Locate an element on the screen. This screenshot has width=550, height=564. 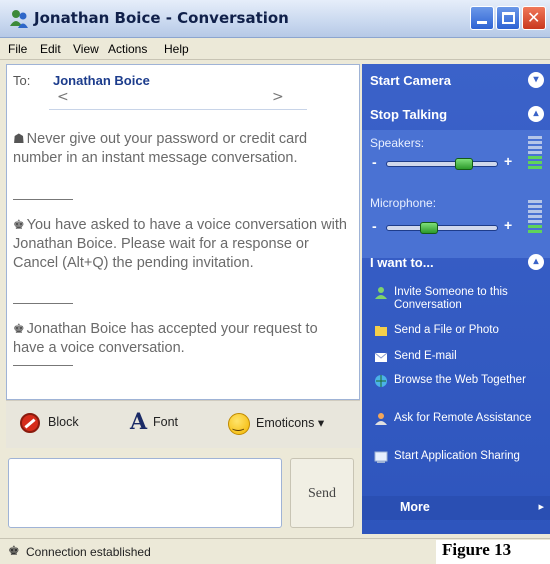
connection-icon: ♚ is located at coordinates (14, 551).